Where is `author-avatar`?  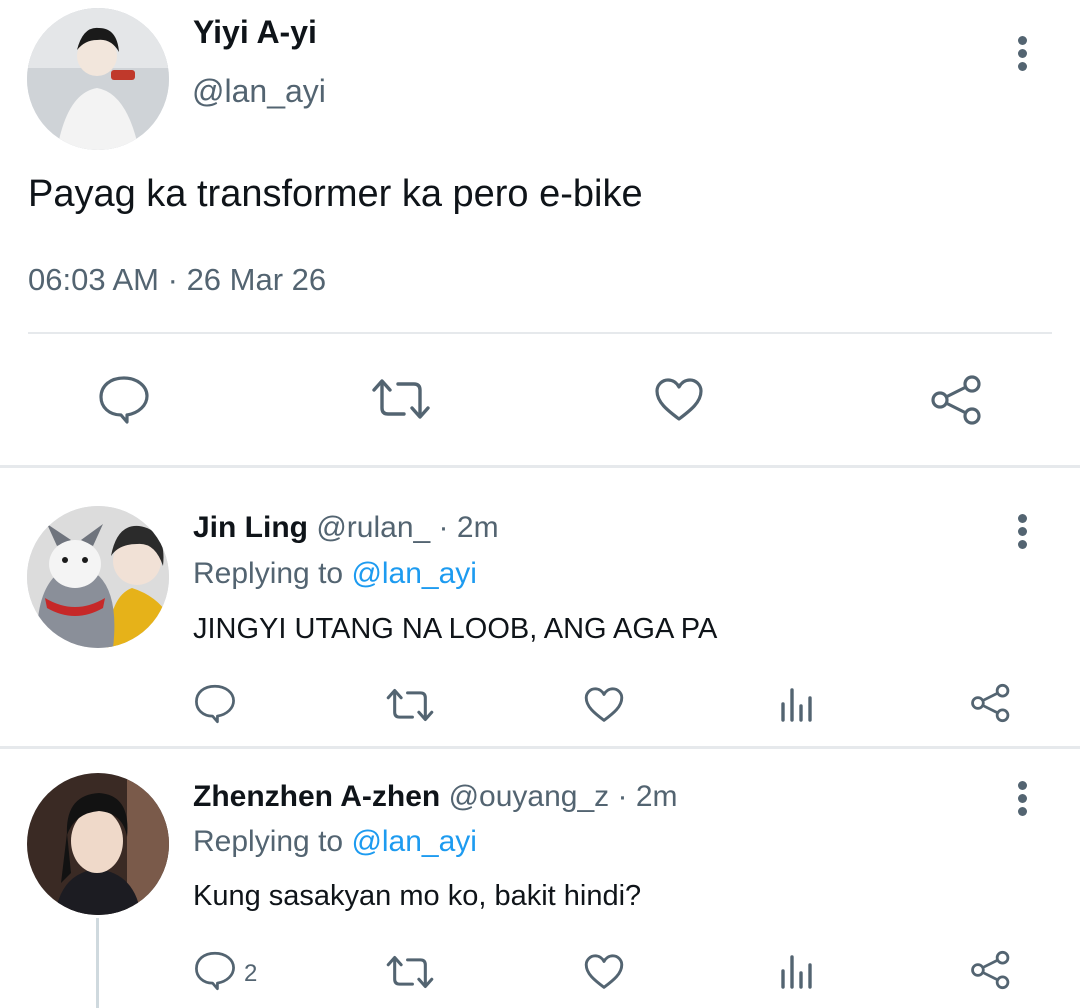
author-avatar is located at coordinates (98, 79).